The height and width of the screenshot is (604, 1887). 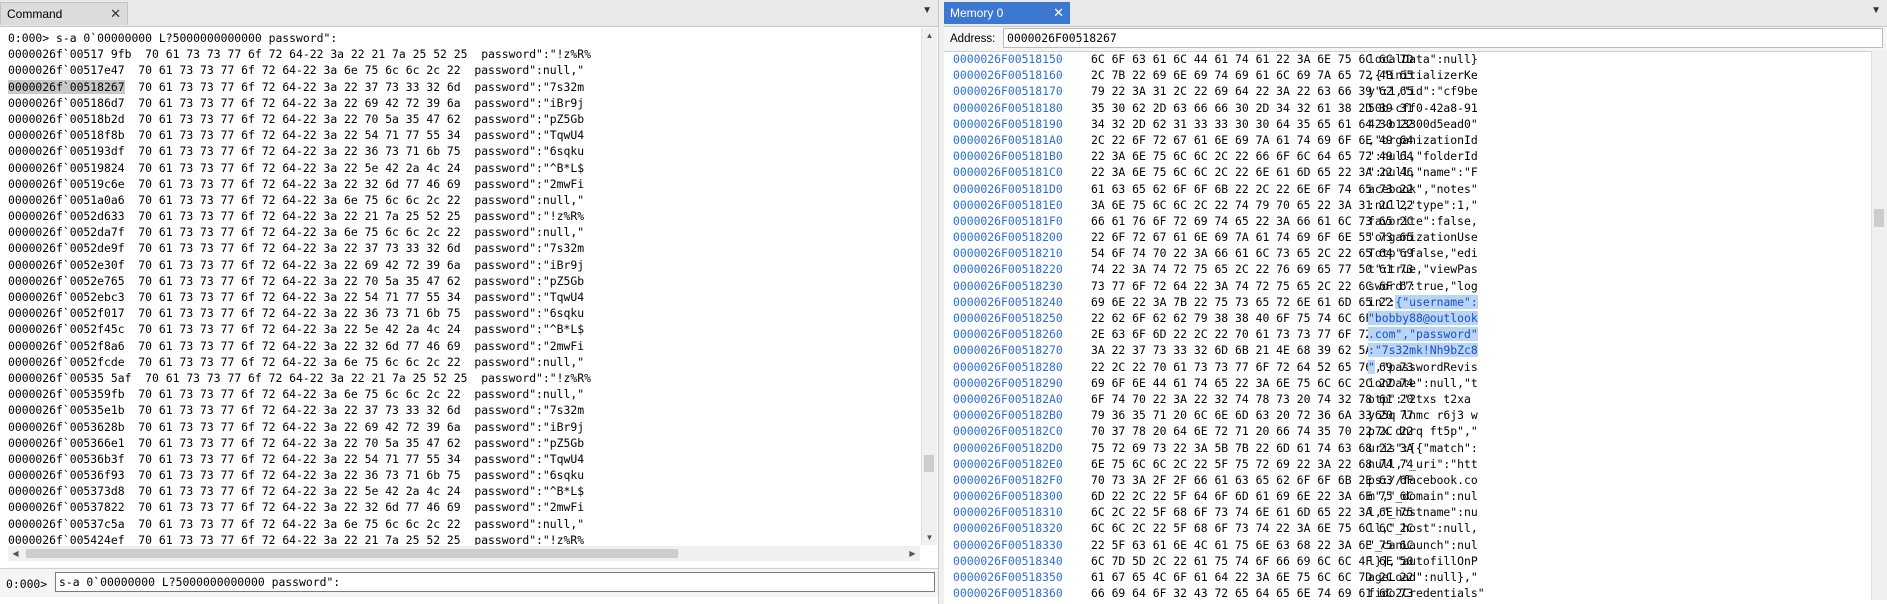 I want to click on result-address: 0000026f`00518f8b, so click(x=66, y=135).